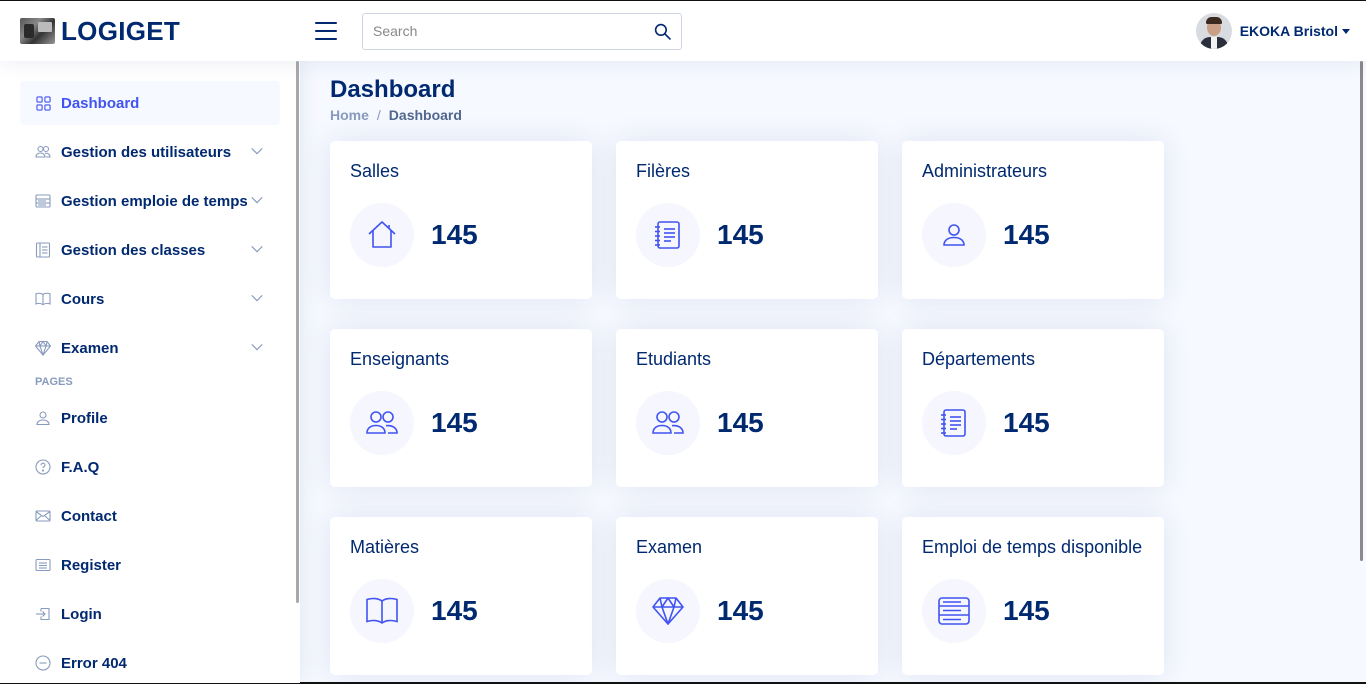 This screenshot has width=1366, height=684. I want to click on card-examen: Examen 145, so click(747, 596).